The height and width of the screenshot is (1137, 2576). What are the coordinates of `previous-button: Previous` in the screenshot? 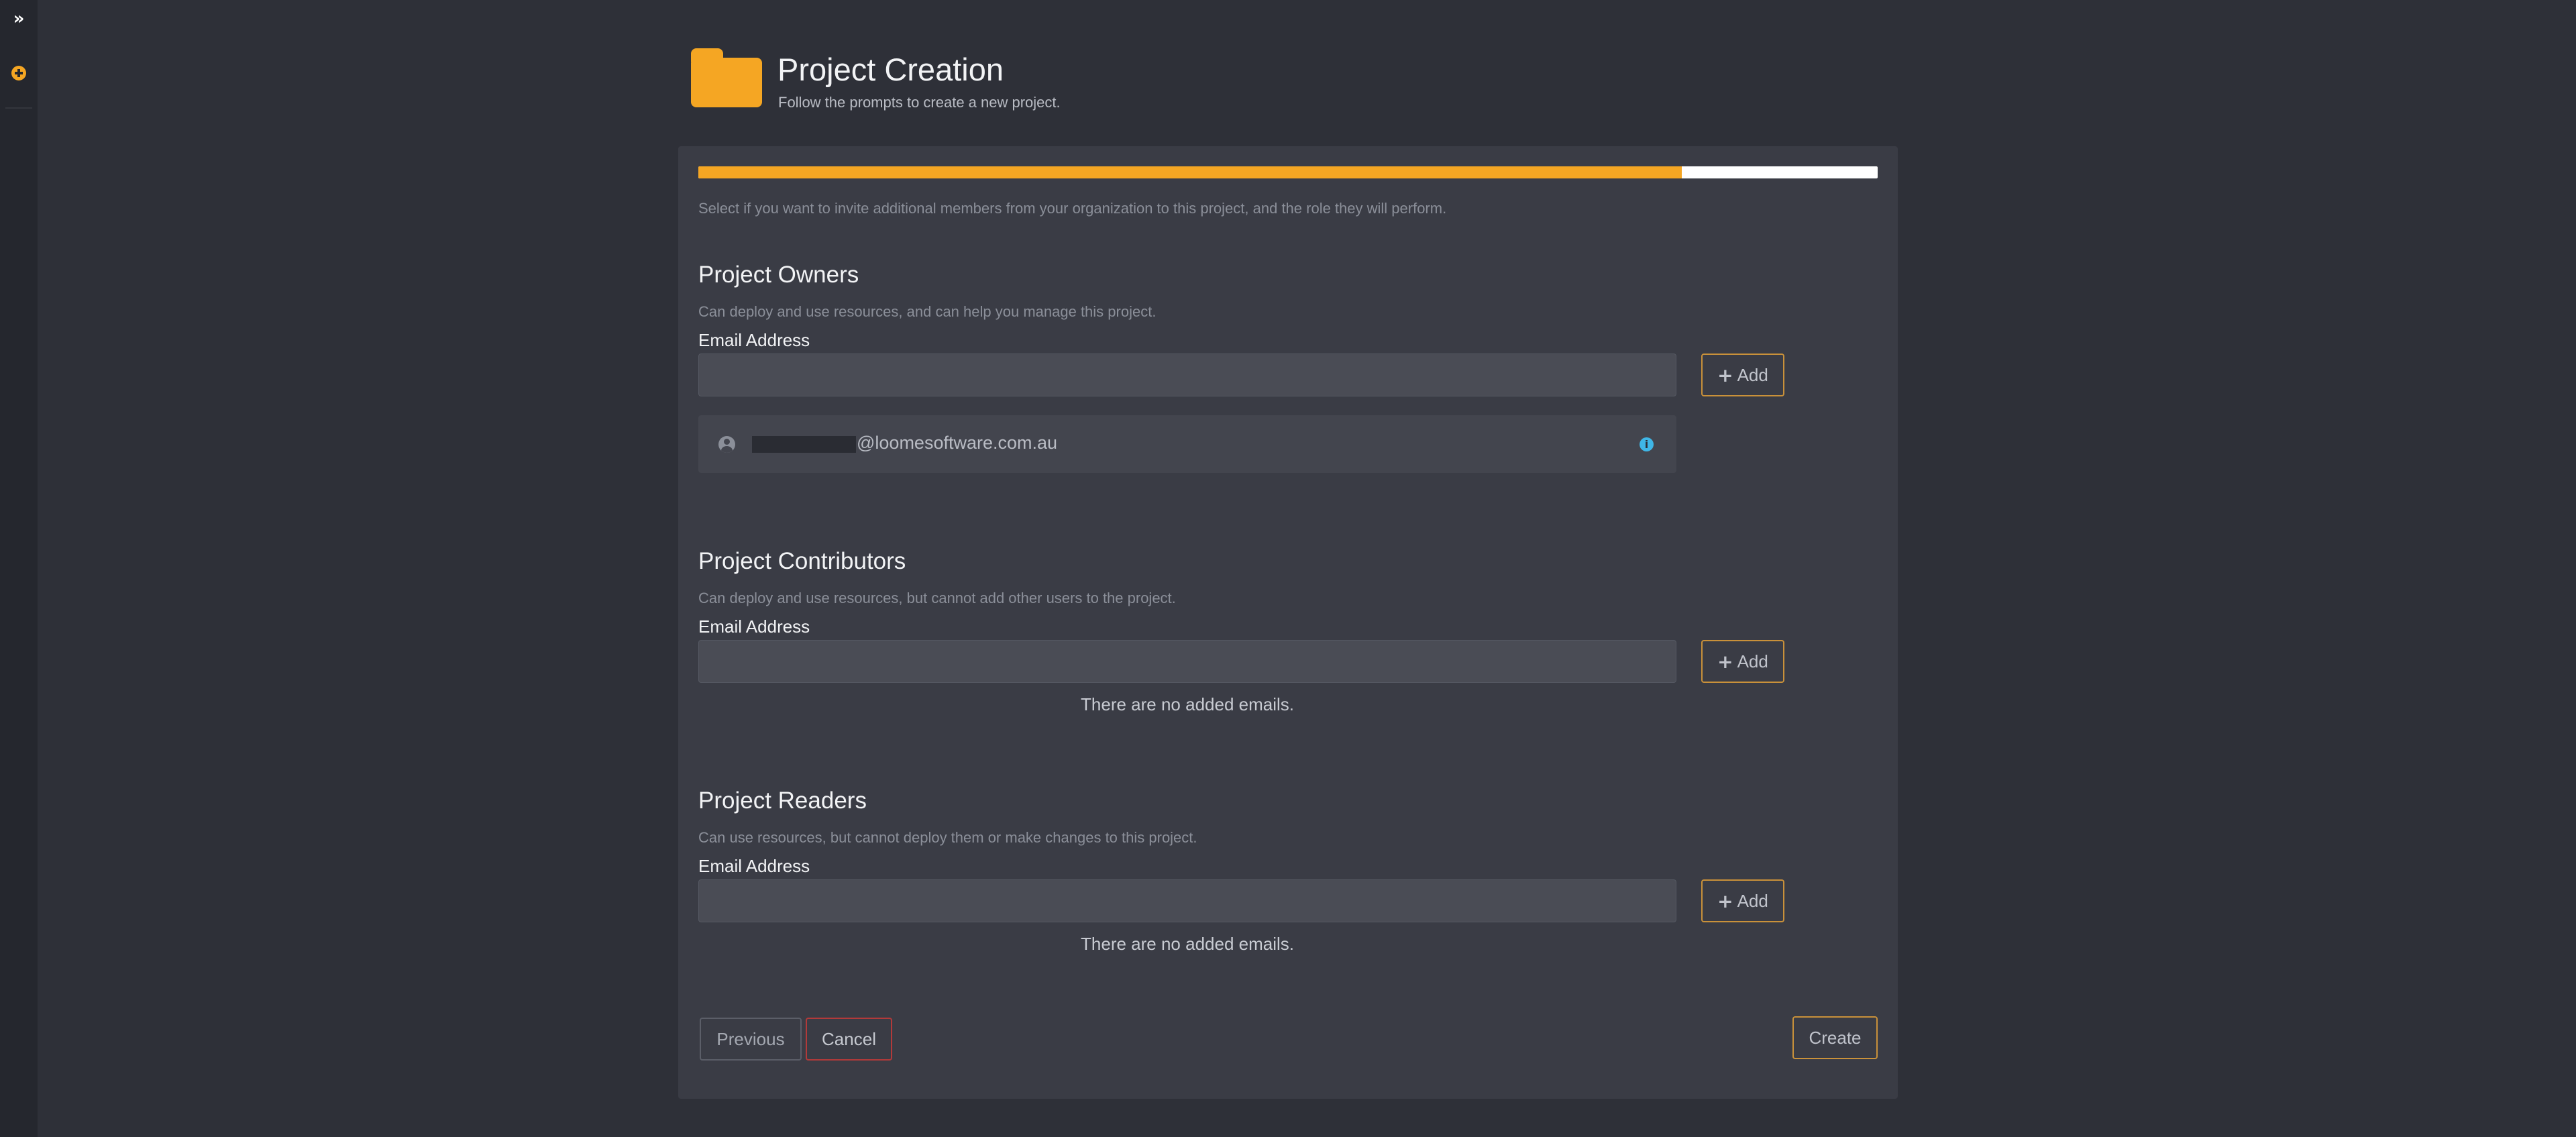 It's located at (751, 1039).